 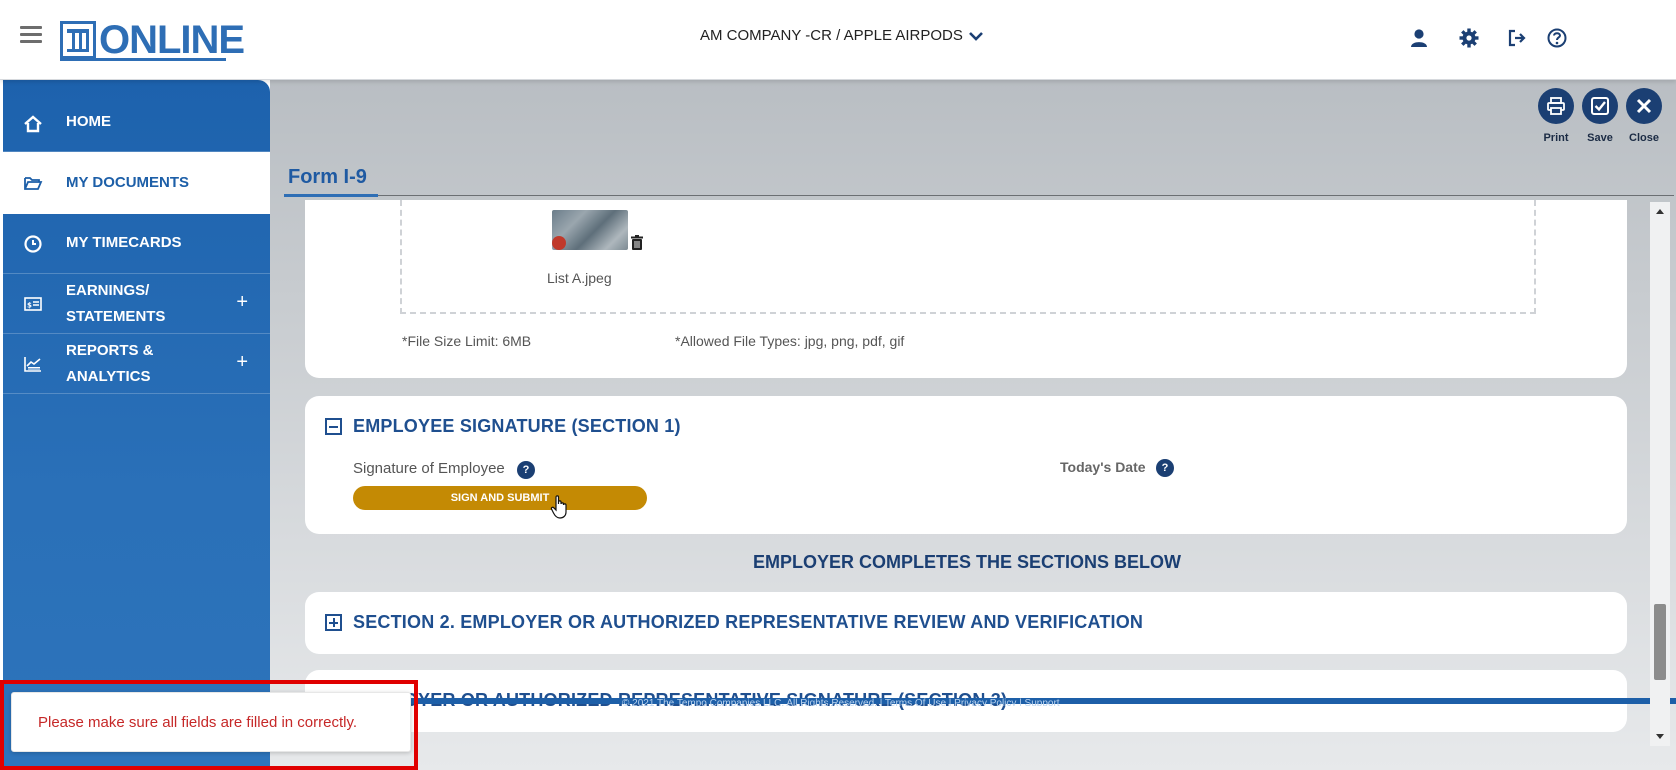 What do you see at coordinates (33, 244) in the screenshot?
I see `clock-icon` at bounding box center [33, 244].